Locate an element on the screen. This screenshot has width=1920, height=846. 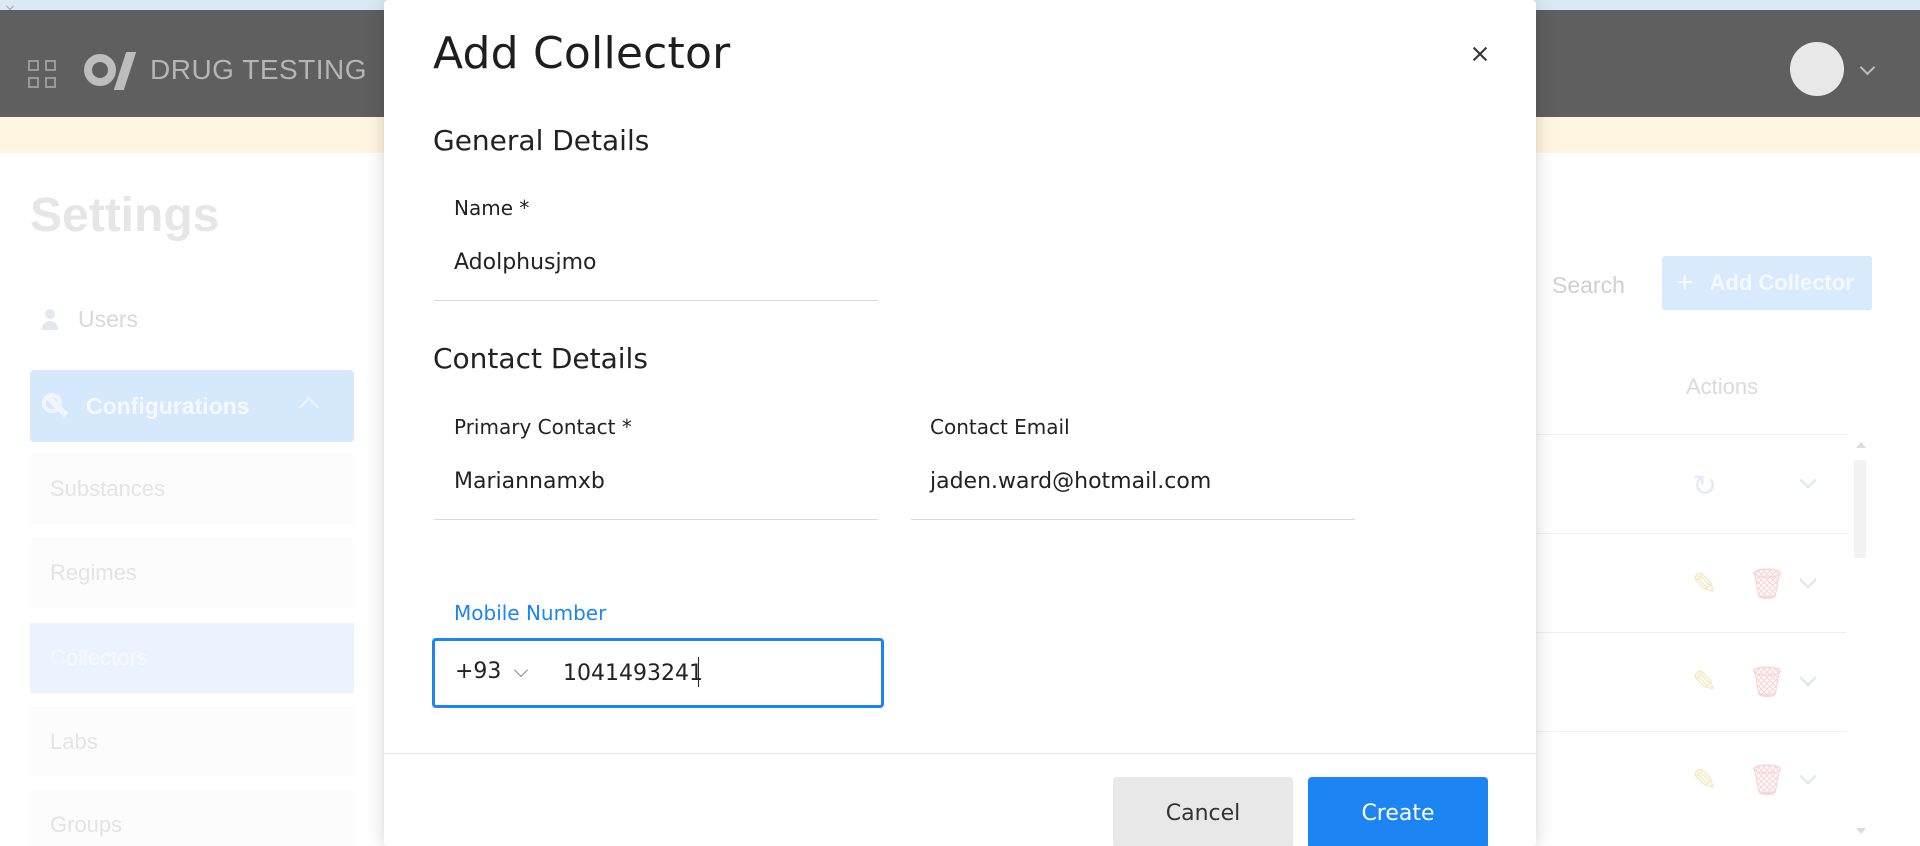
add-collector-button: + Add Collector is located at coordinates (1767, 283).